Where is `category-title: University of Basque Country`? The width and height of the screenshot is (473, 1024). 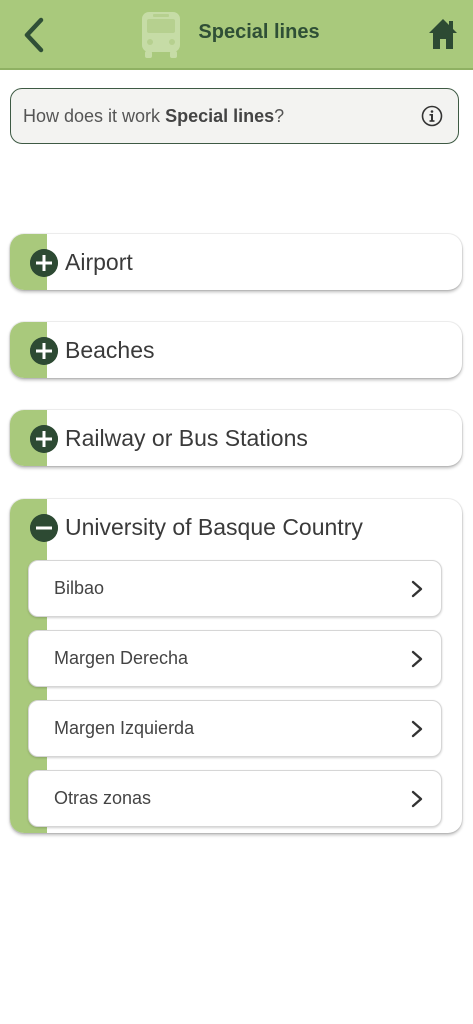 category-title: University of Basque Country is located at coordinates (214, 526).